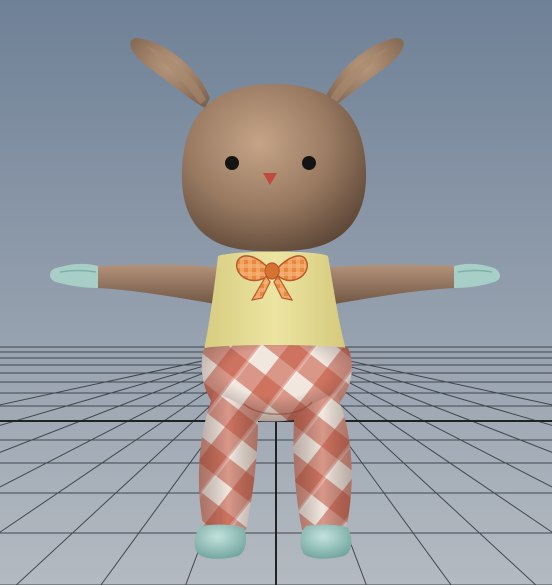 The height and width of the screenshot is (585, 552). Describe the element at coordinates (228, 461) in the screenshot. I see `bunny-leg-left` at that location.